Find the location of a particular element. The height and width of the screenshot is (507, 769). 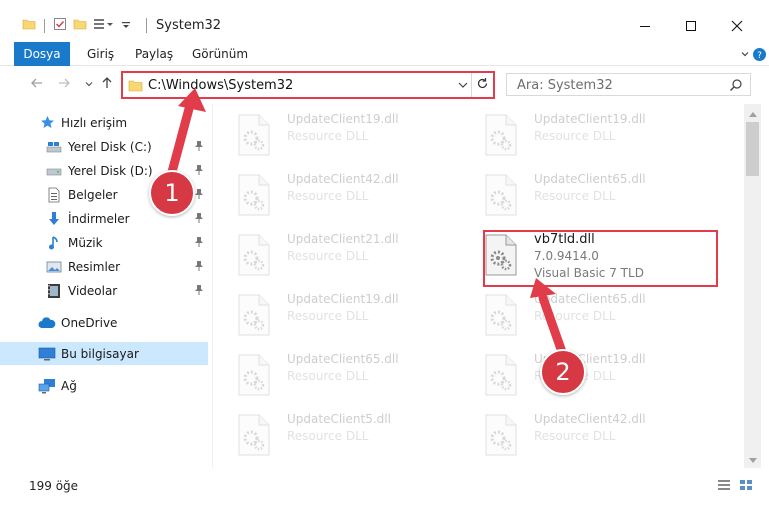

sidebar-item-label: Belgeler is located at coordinates (93, 194).